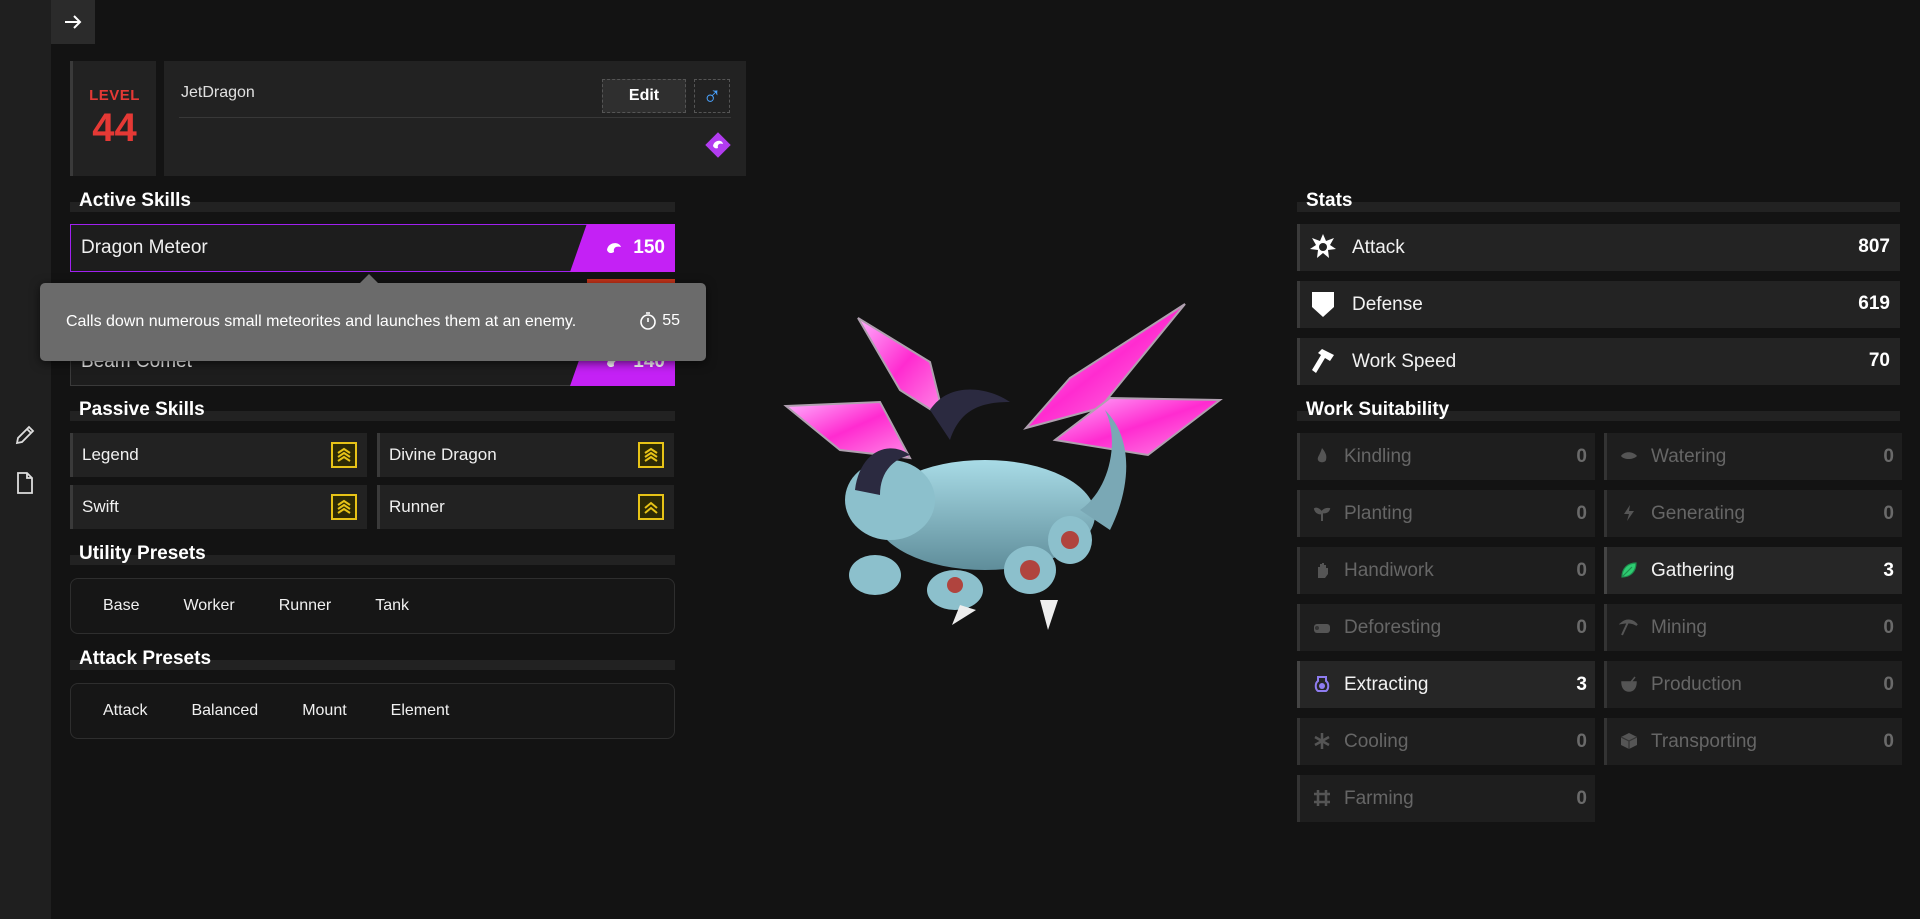 This screenshot has height=919, width=1920. I want to click on work-label: Transporting, so click(1704, 741).